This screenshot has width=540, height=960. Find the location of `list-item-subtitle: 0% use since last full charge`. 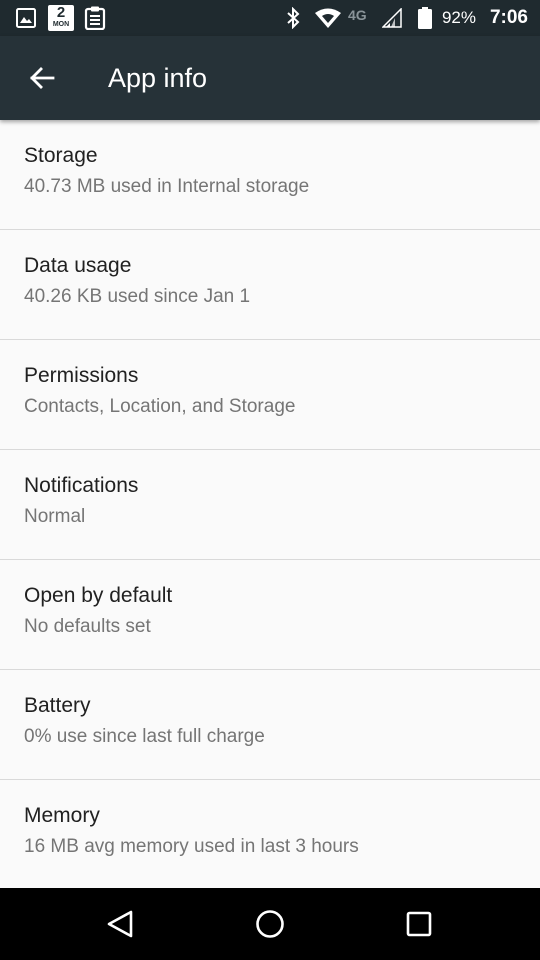

list-item-subtitle: 0% use since last full charge is located at coordinates (144, 736).